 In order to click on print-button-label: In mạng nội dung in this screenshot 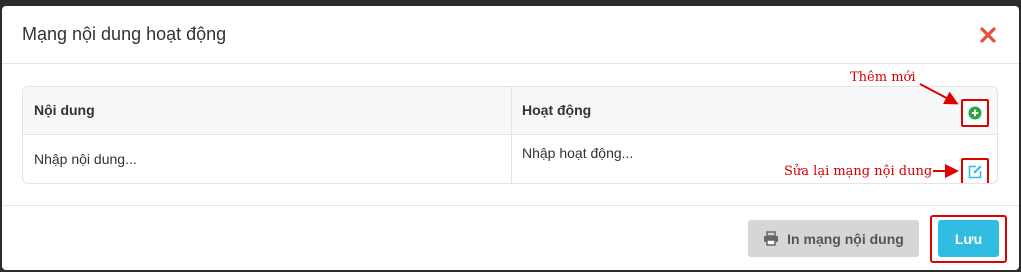, I will do `click(845, 238)`.